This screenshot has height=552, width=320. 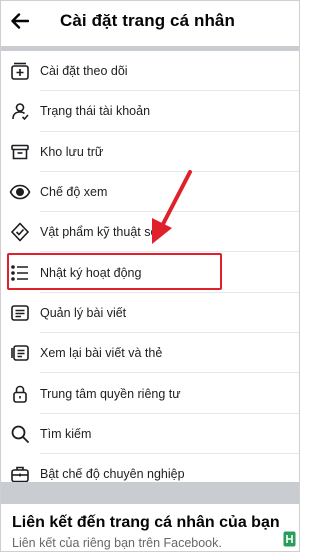 I want to click on back-arrow-icon, so click(x=20, y=21).